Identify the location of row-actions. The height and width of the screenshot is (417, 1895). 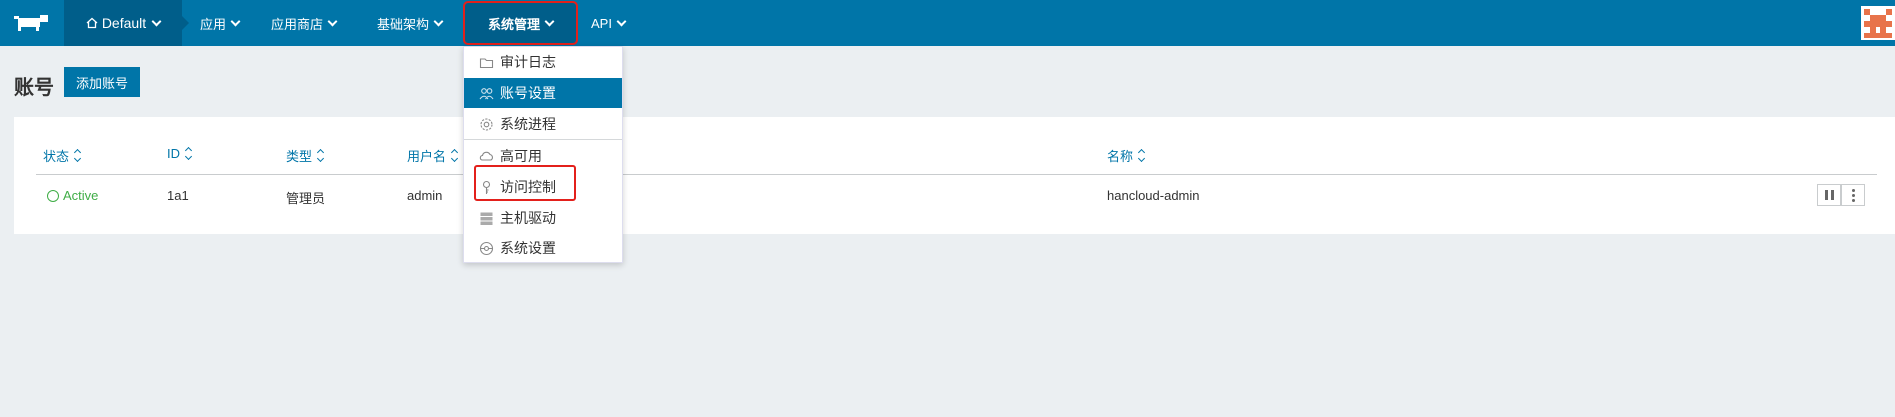
(1841, 195).